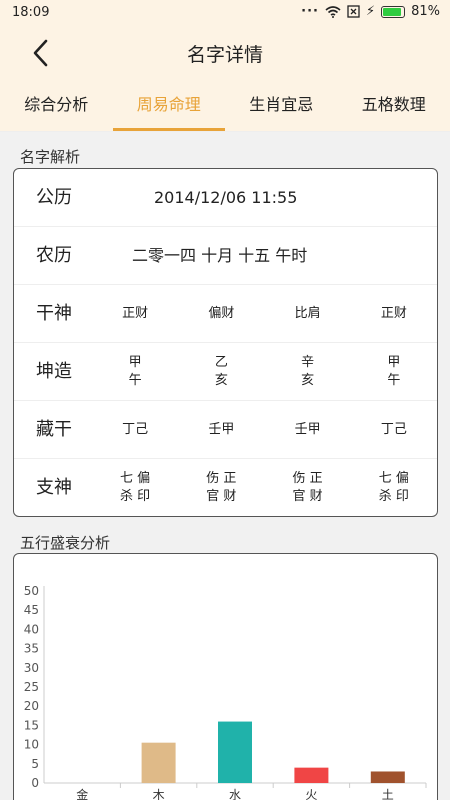  Describe the element at coordinates (307, 313) in the screenshot. I see `ganshen-cell: 比肩` at that location.